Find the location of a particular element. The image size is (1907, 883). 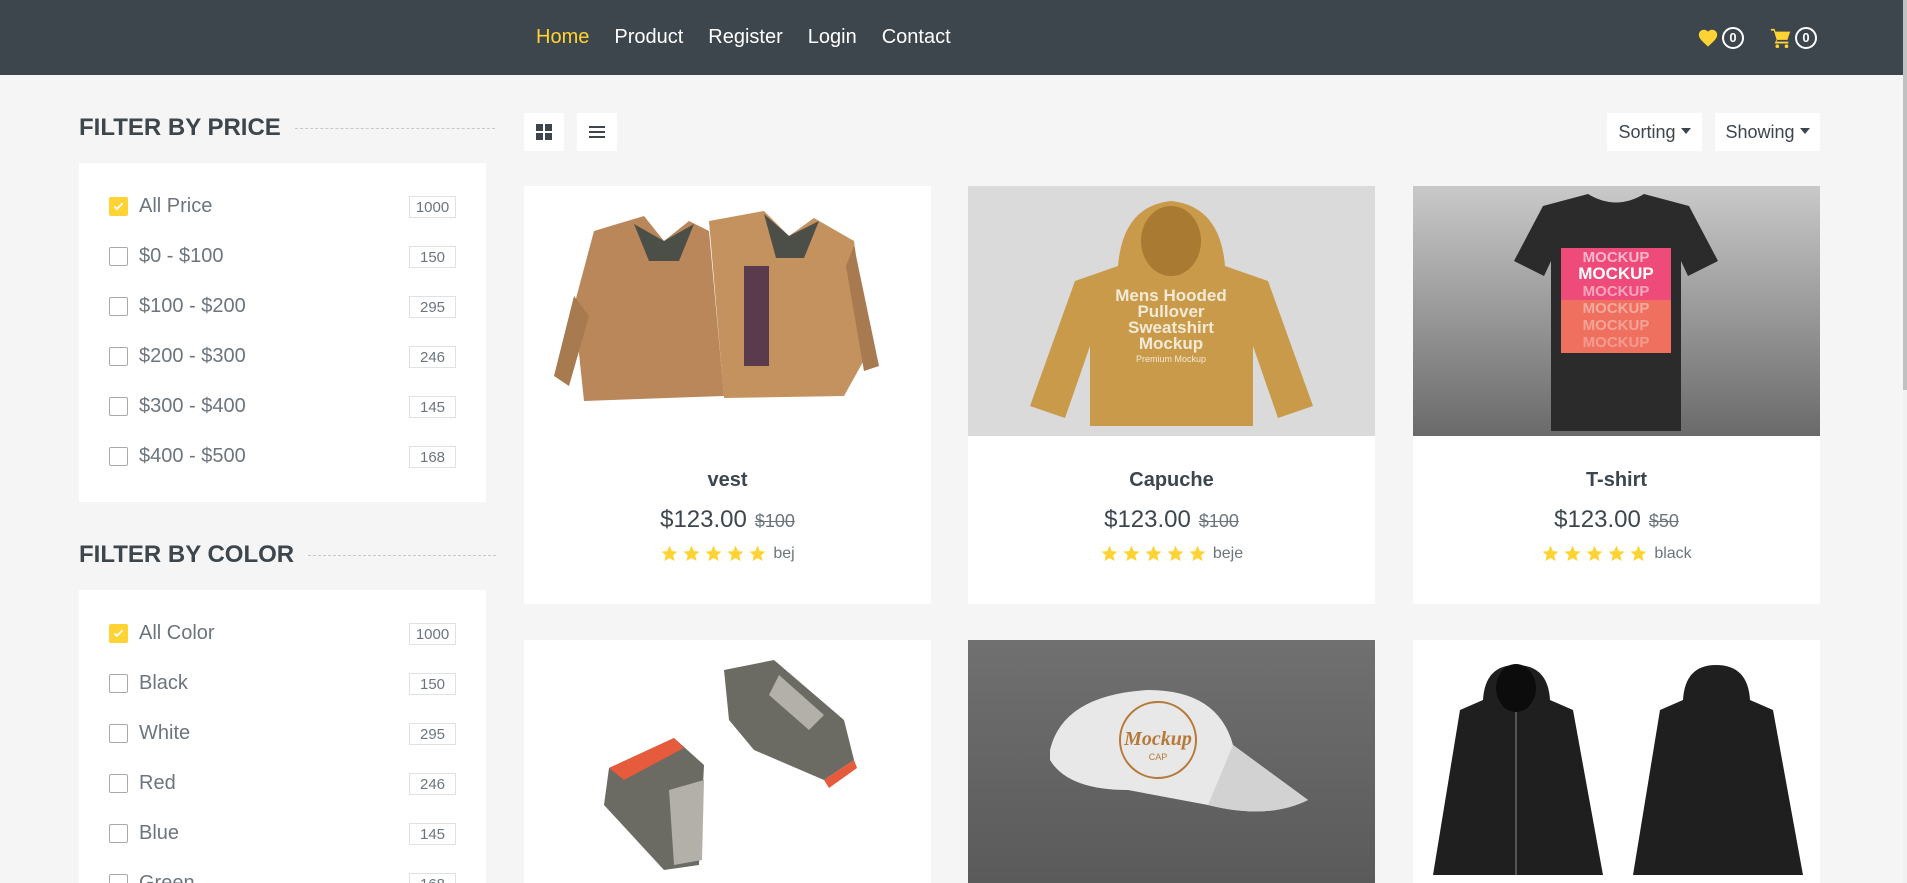

product-image-jacket is located at coordinates (727, 311).